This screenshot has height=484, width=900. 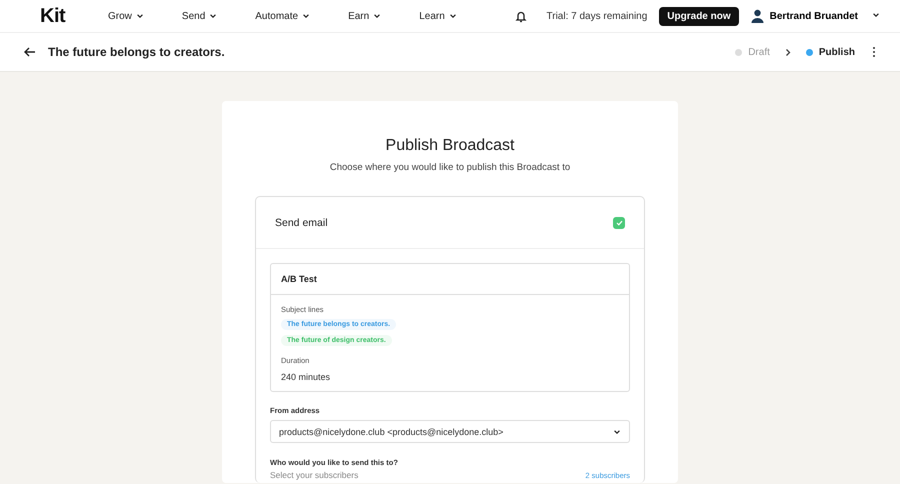 I want to click on publish-subtitle: Choose where you would like to publish this Broadcast to, so click(x=450, y=167).